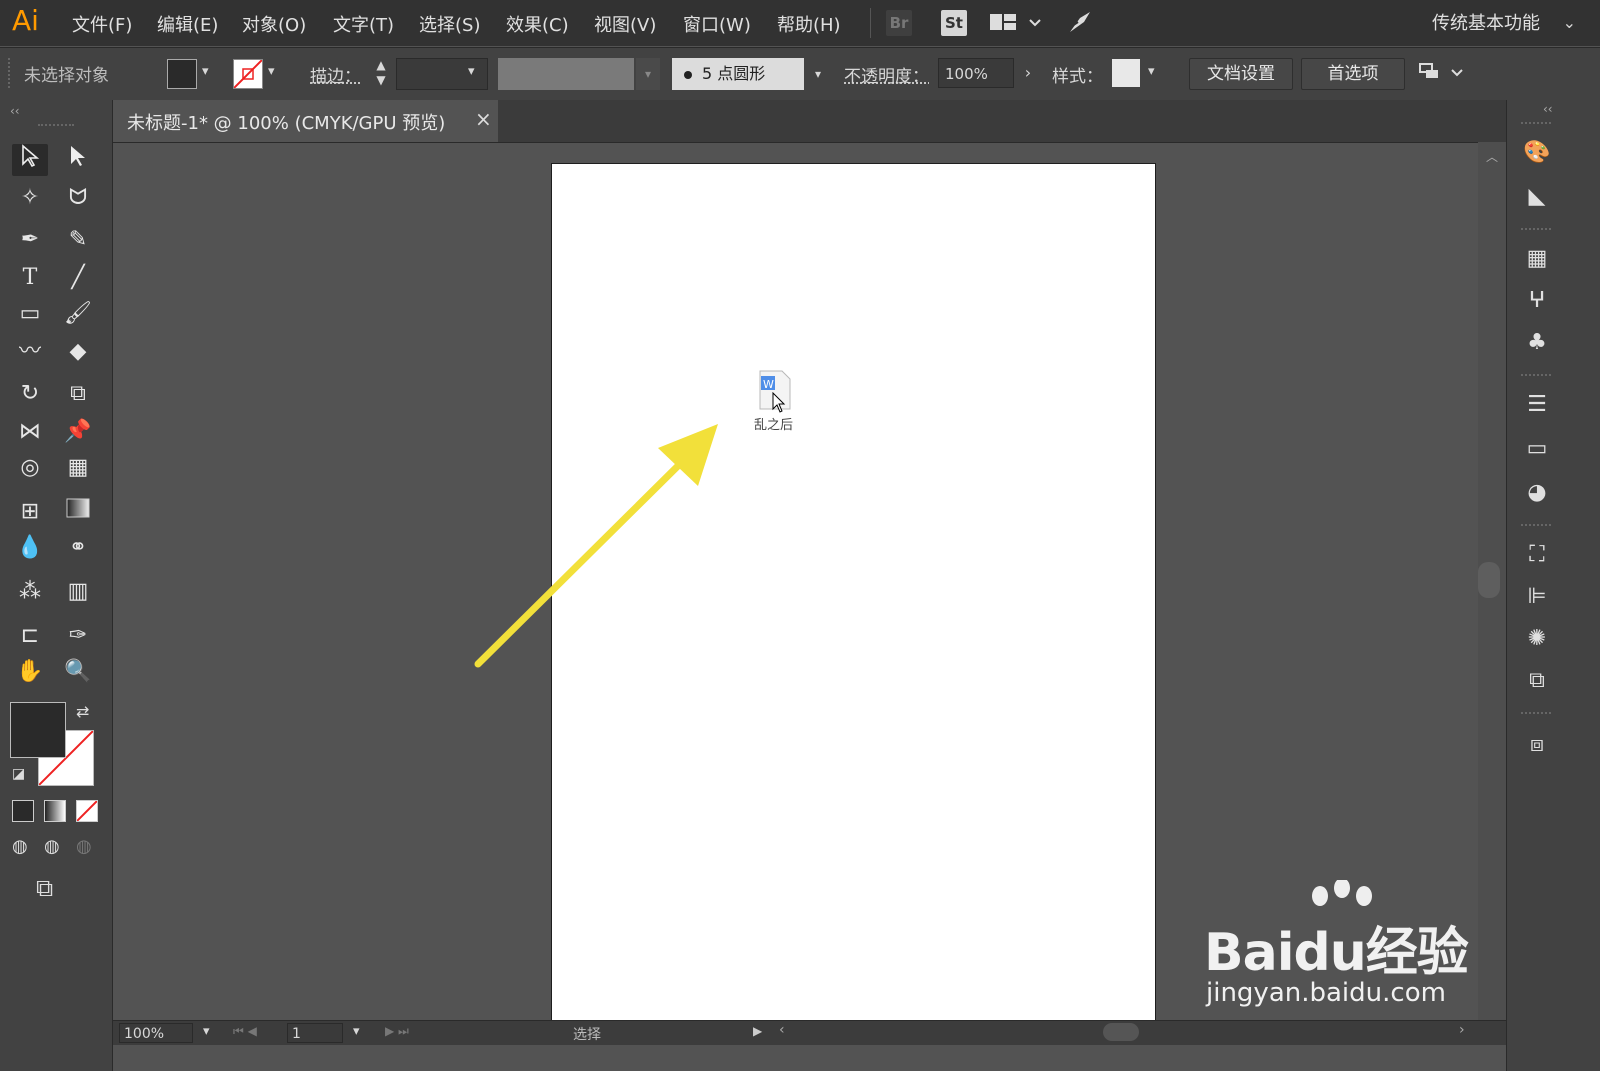  Describe the element at coordinates (1462, 1030) in the screenshot. I see `scroll-right-icon: ›` at that location.